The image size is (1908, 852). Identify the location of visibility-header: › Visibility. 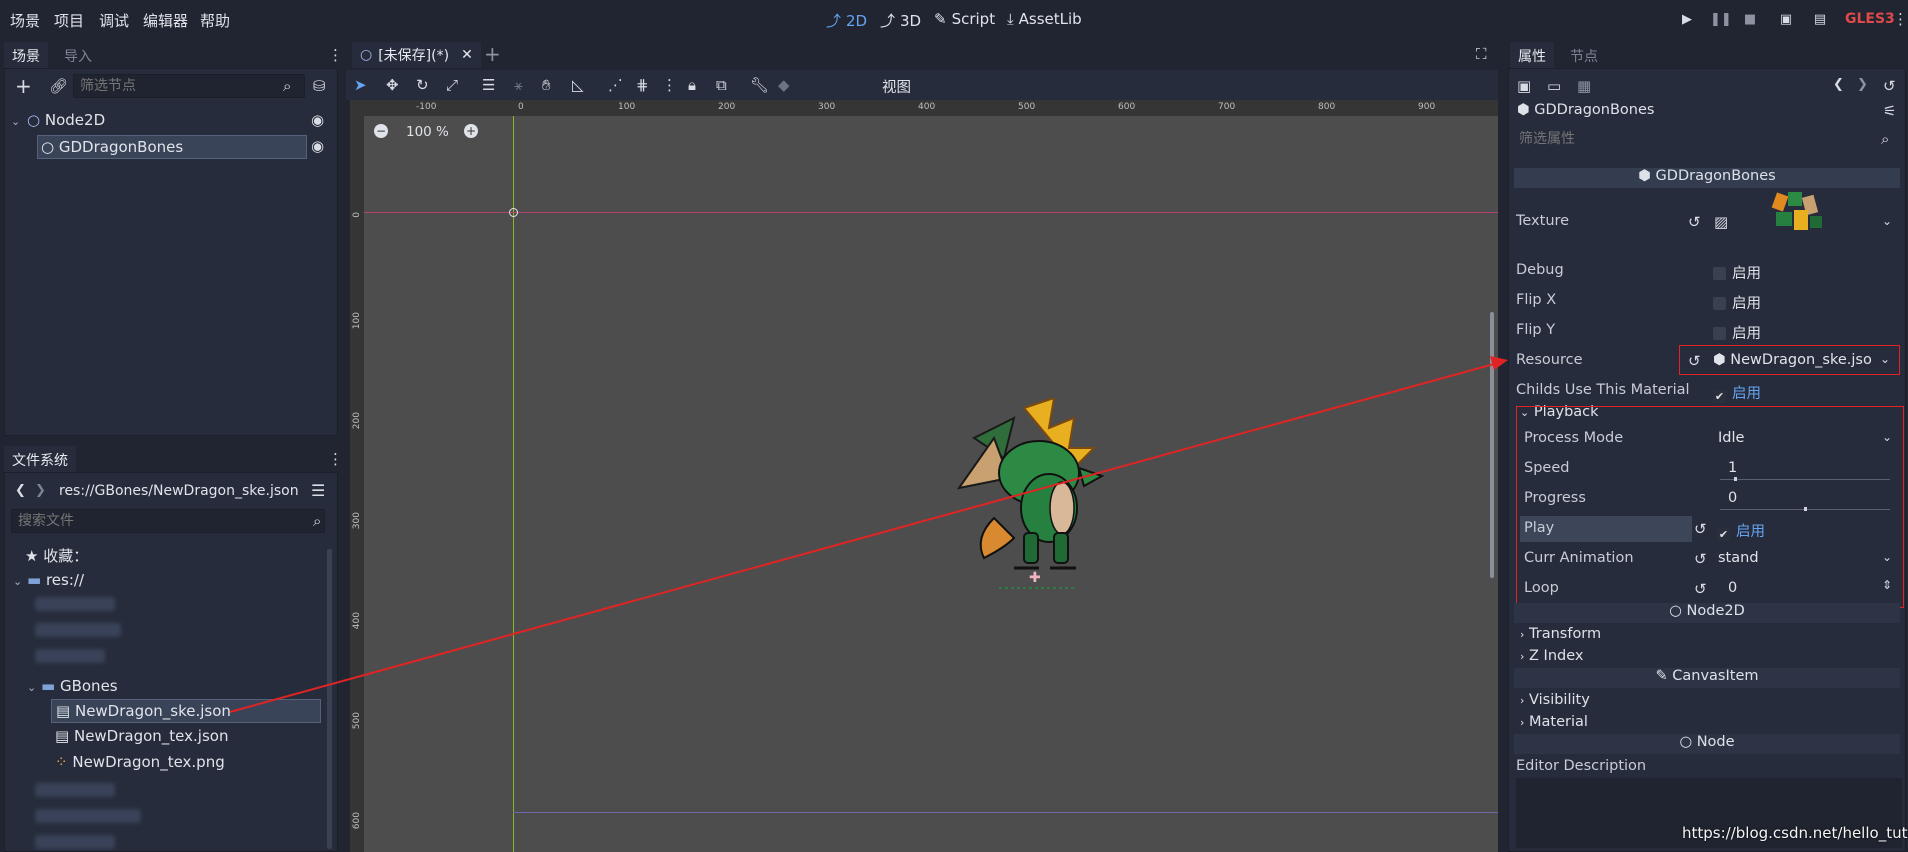
(1555, 700).